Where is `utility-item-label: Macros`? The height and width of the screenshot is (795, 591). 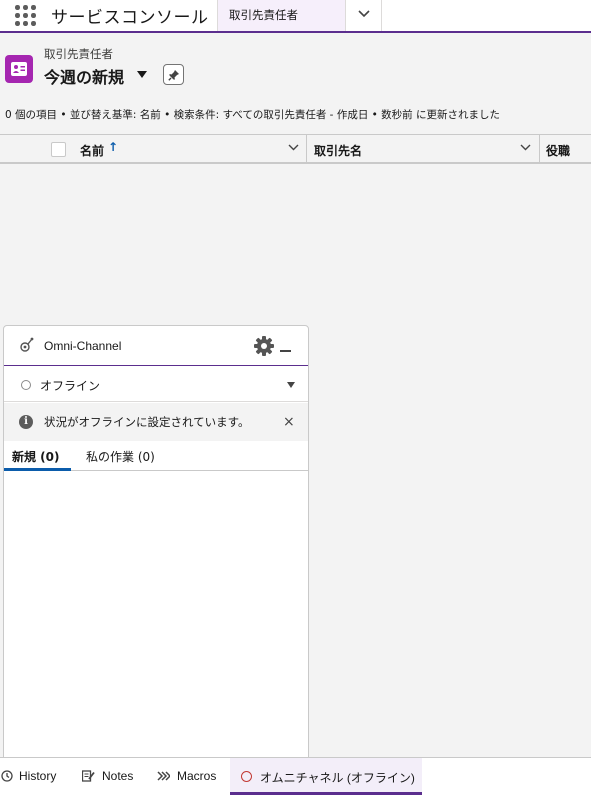 utility-item-label: Macros is located at coordinates (197, 776).